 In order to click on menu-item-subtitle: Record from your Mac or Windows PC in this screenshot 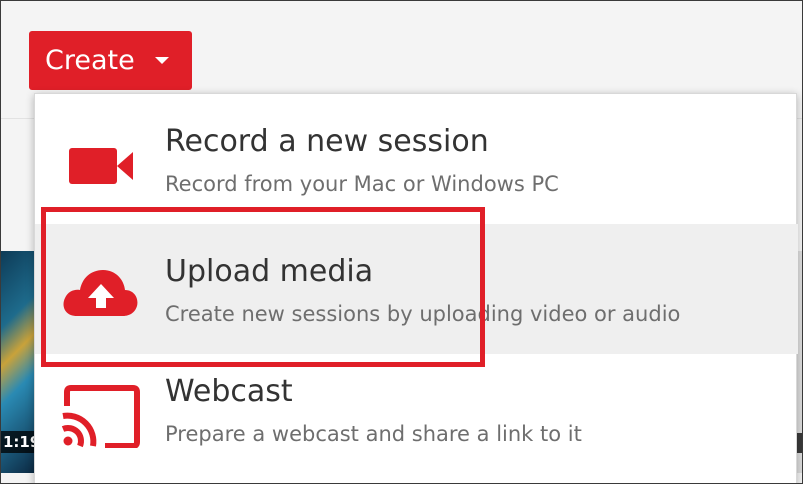, I will do `click(362, 184)`.